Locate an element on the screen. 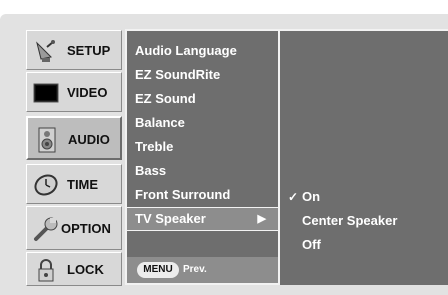 The width and height of the screenshot is (448, 295). menu-footer: MENU Prev. is located at coordinates (202, 270).